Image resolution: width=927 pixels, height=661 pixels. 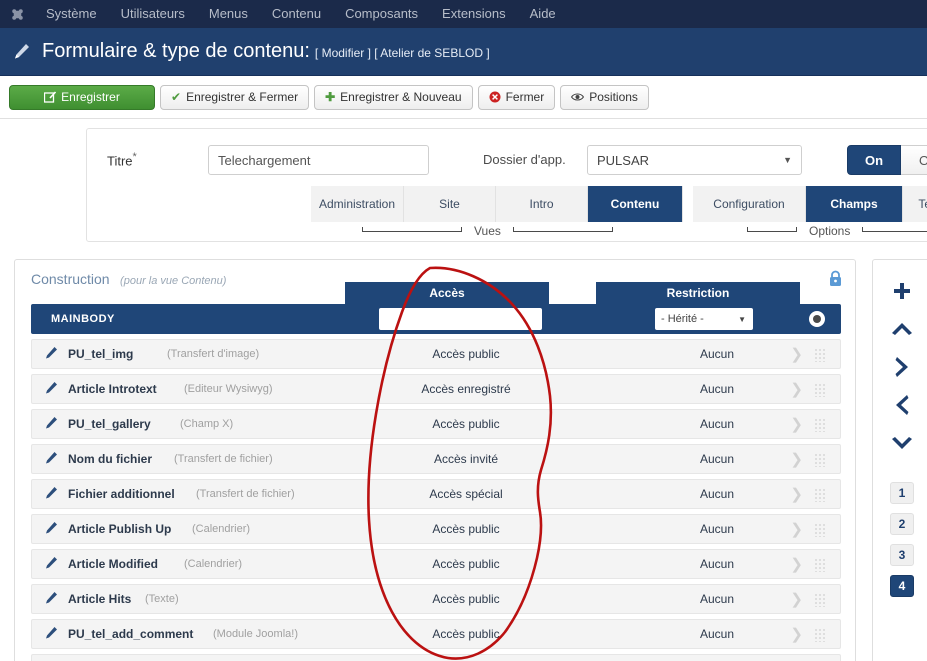 What do you see at coordinates (874, 160) in the screenshot?
I see `toggle-on-option: On` at bounding box center [874, 160].